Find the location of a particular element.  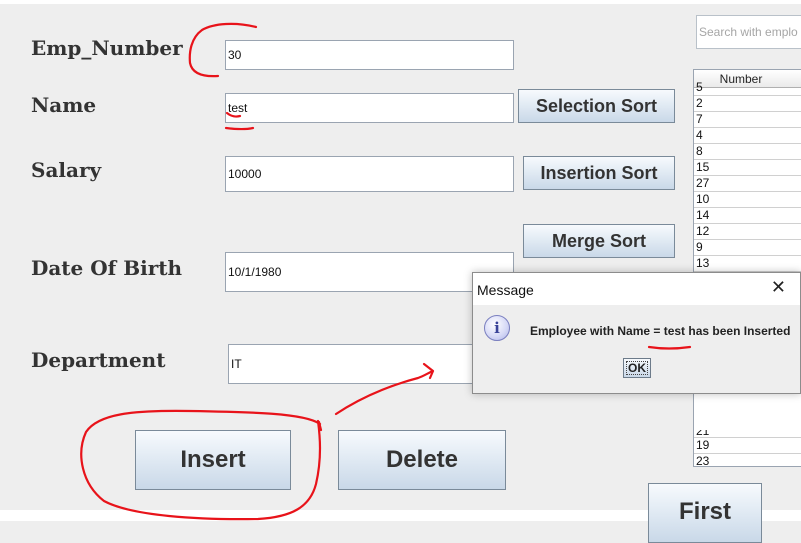

table-row: 27 is located at coordinates (747, 184).